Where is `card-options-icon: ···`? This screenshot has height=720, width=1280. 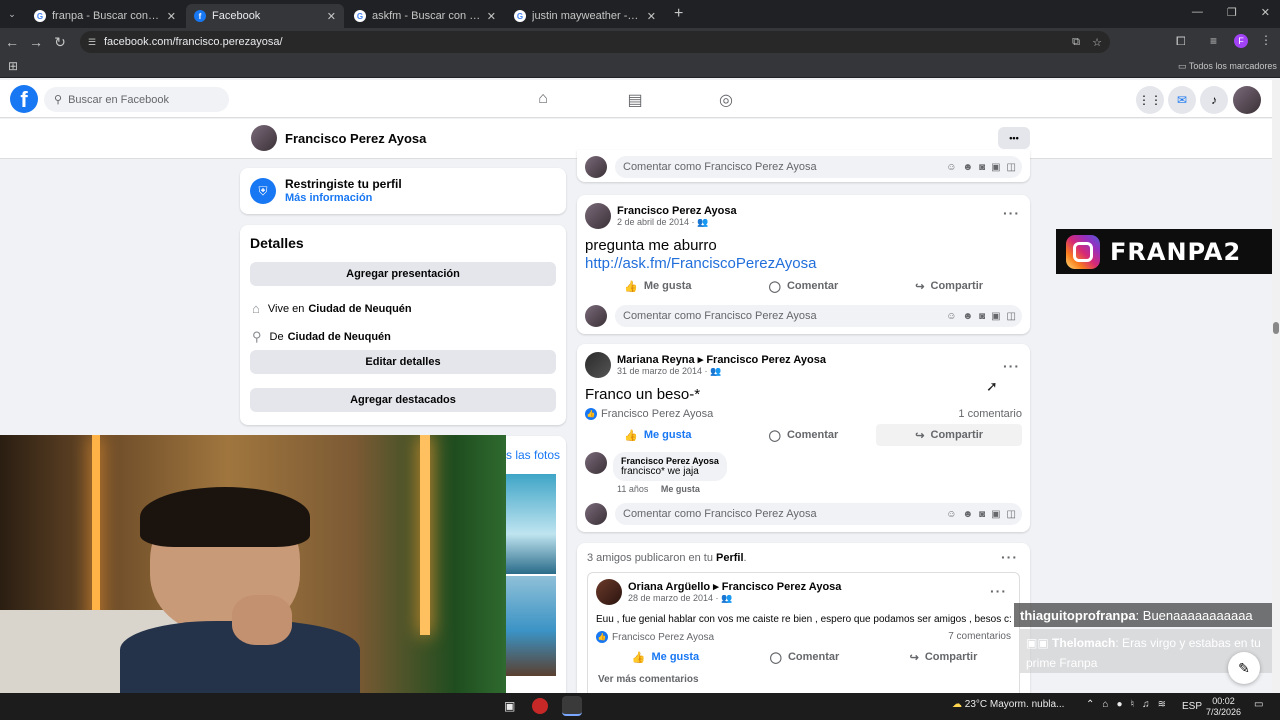 card-options-icon: ··· is located at coordinates (1009, 557).